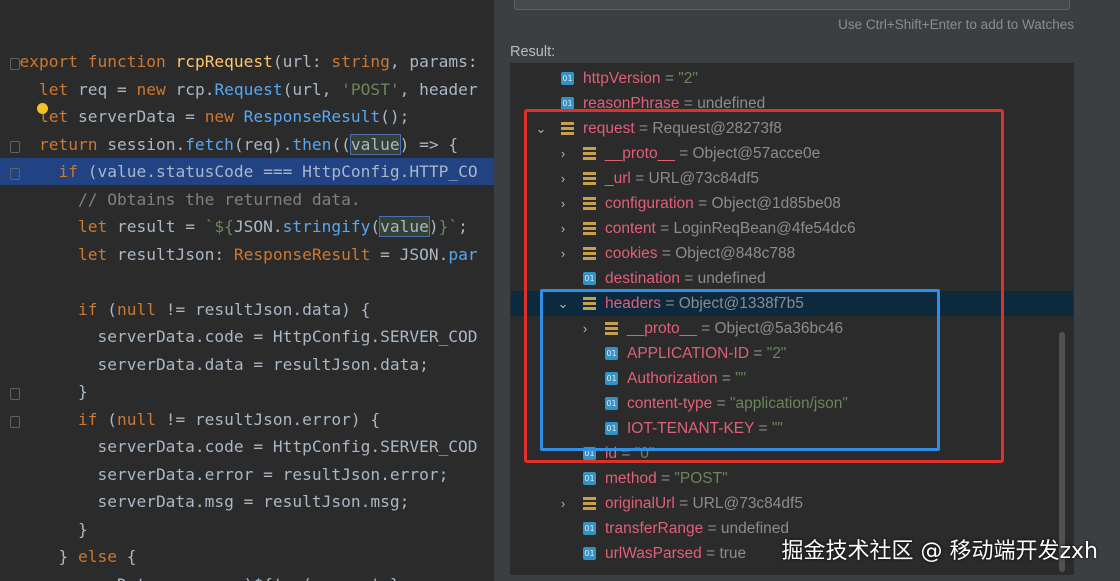  What do you see at coordinates (263, 144) in the screenshot?
I see `code-token: (req).` at bounding box center [263, 144].